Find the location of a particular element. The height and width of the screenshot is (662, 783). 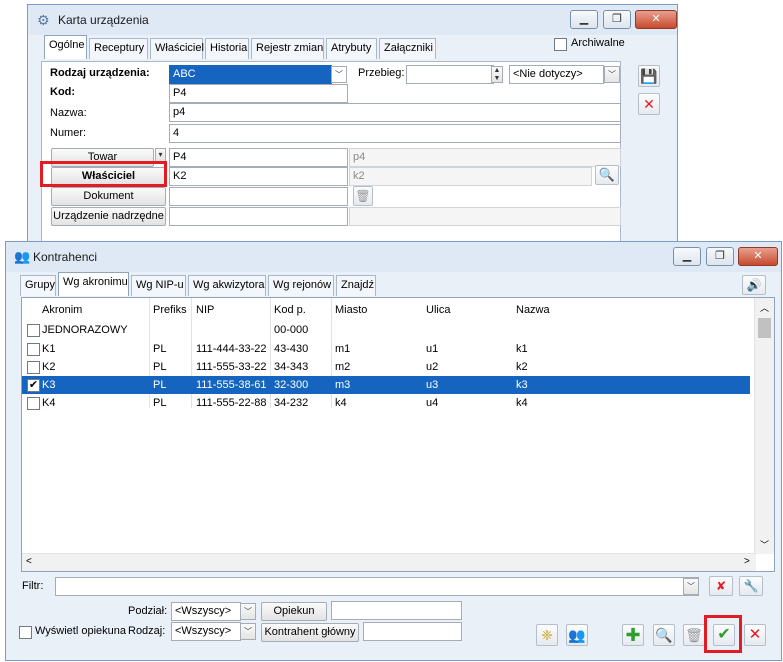

device-card-title: Karta urządzenia is located at coordinates (103, 20).